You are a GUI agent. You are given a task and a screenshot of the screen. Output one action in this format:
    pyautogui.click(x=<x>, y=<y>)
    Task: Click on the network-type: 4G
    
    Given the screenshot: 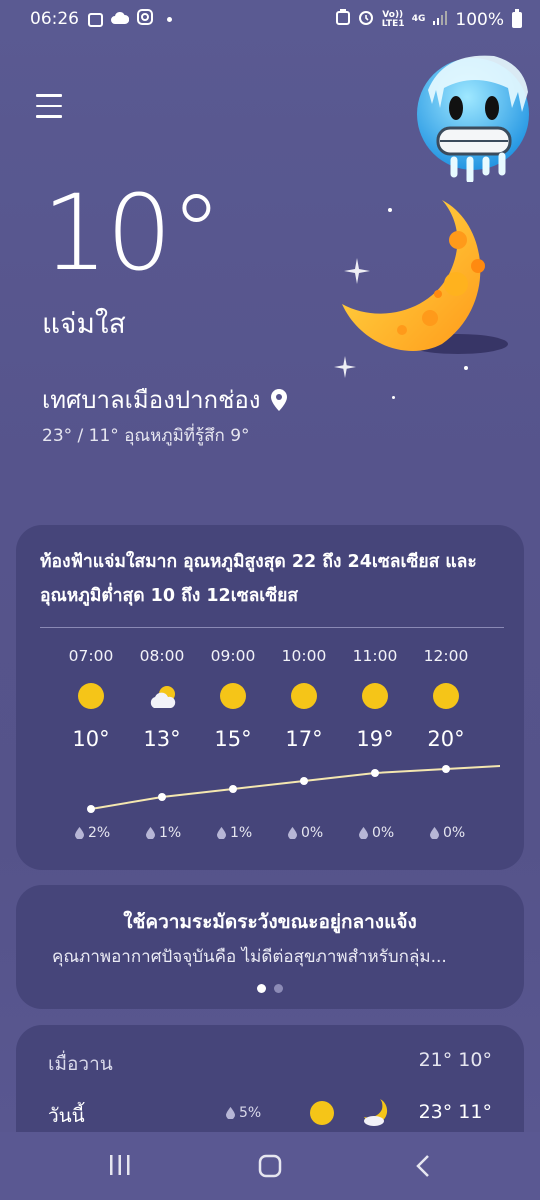 What is the action you would take?
    pyautogui.click(x=418, y=19)
    